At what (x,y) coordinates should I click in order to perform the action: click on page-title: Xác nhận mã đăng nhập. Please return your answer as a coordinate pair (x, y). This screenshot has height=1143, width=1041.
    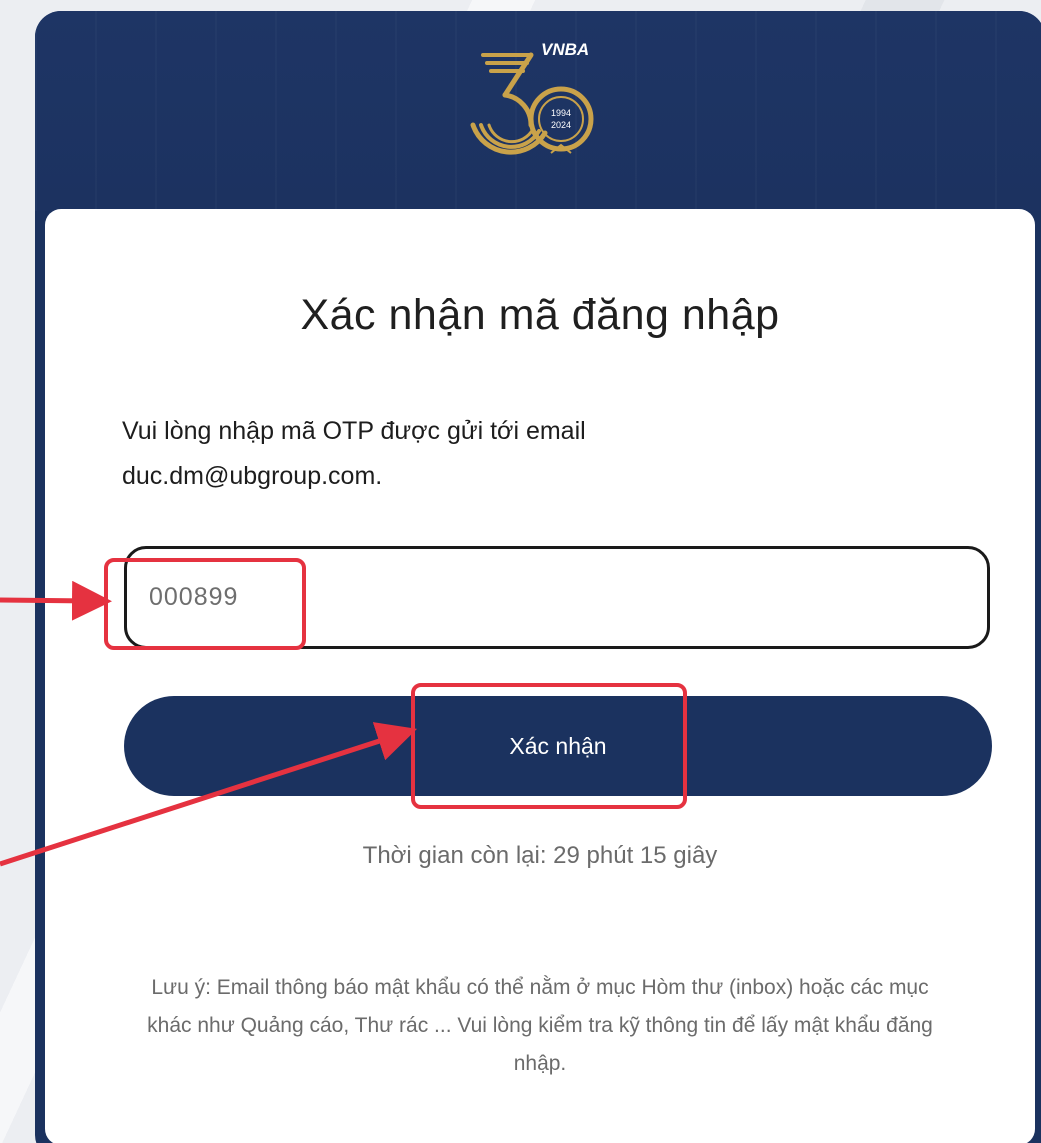
    Looking at the image, I should click on (540, 315).